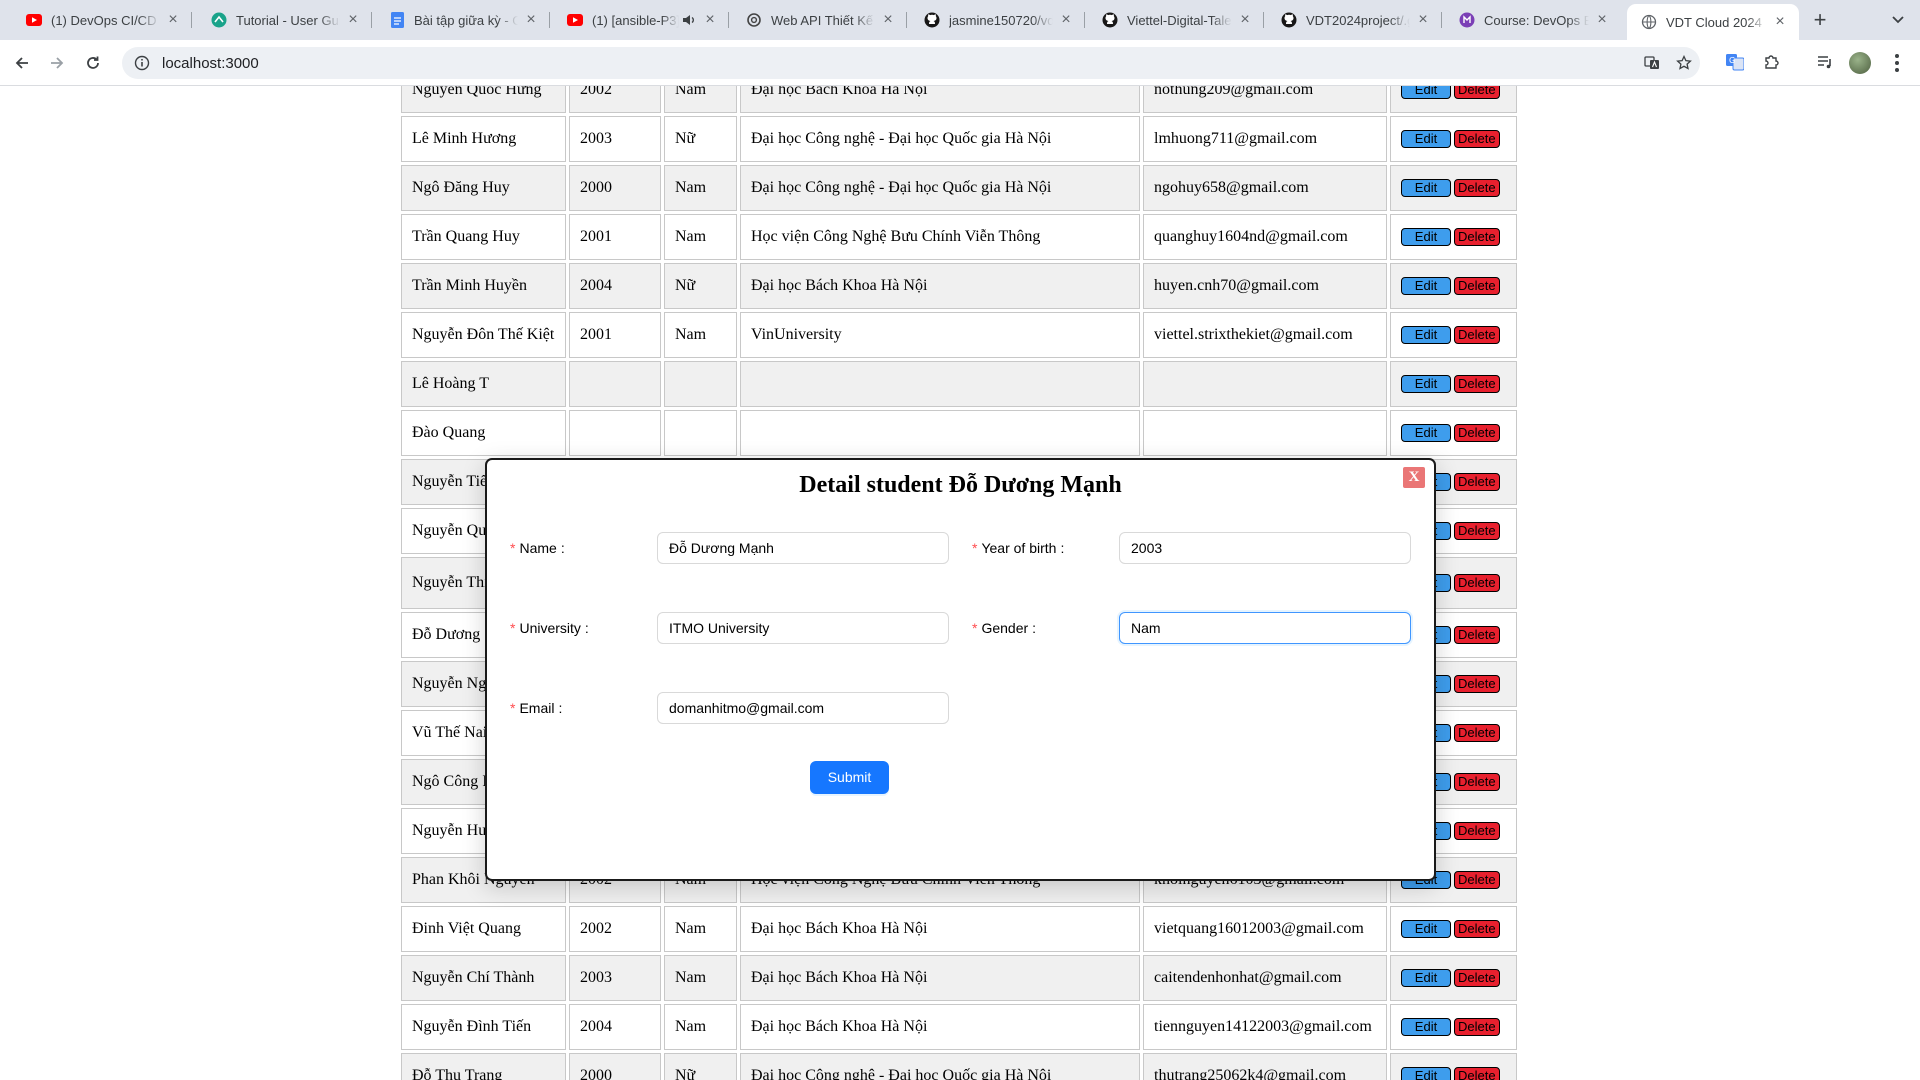  Describe the element at coordinates (1684, 63) in the screenshot. I see `bookmark-star-icon` at that location.